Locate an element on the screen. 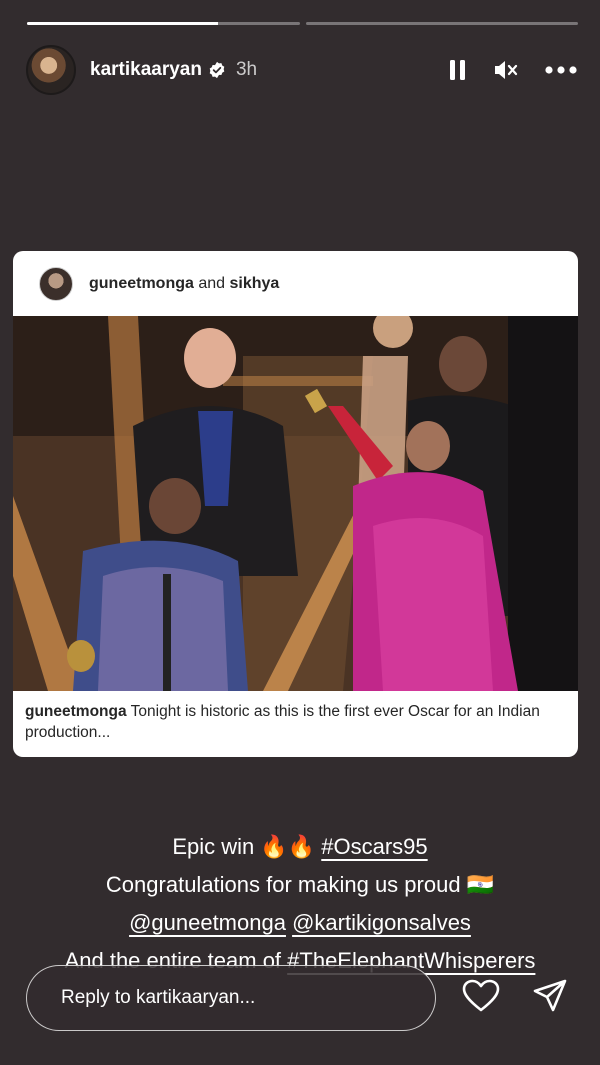 The width and height of the screenshot is (600, 1065). story-header: kartikaaryan 3h is located at coordinates (302, 70).